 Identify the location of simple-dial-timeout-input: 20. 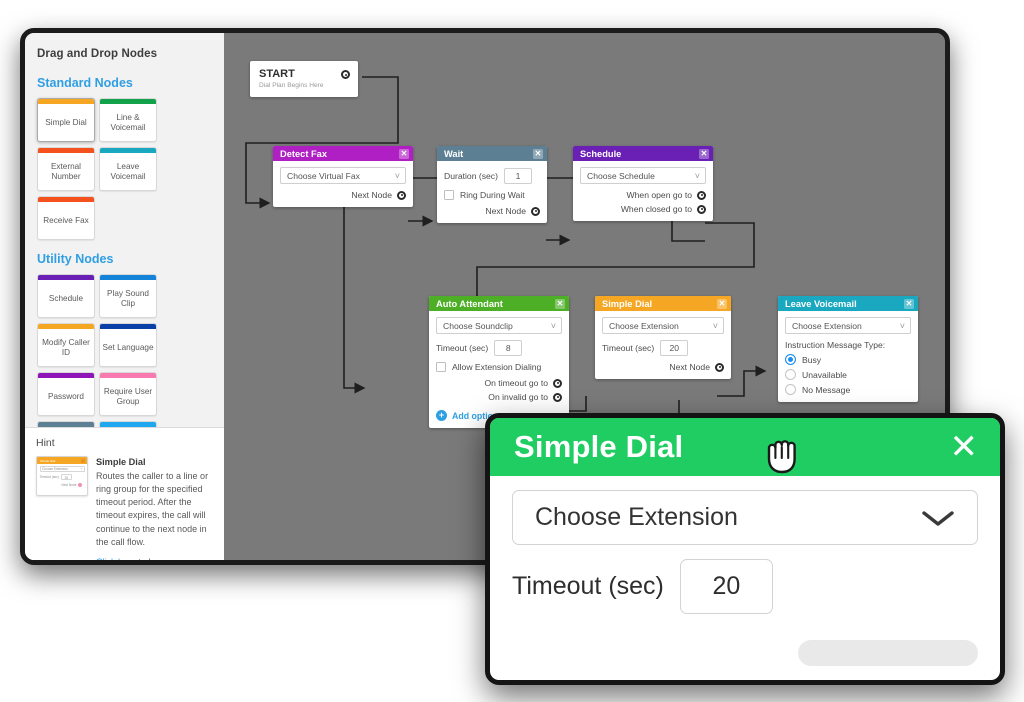
(674, 348).